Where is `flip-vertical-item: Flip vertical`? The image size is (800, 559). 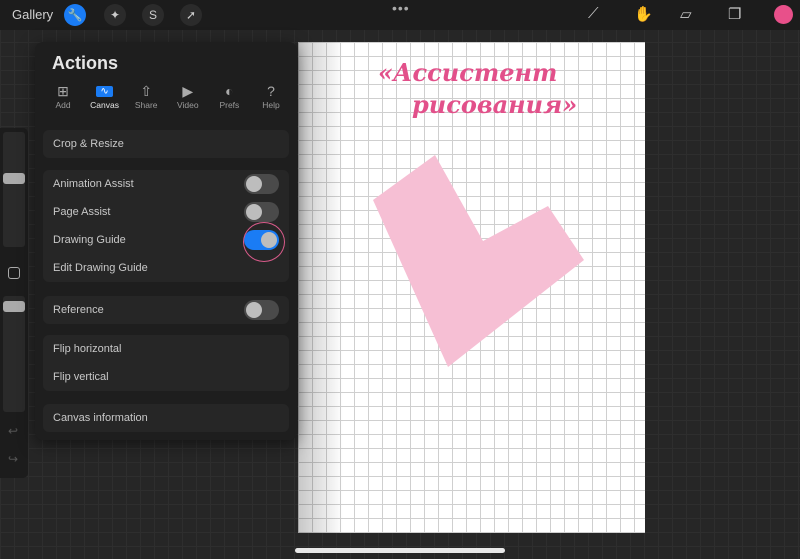
flip-vertical-item: Flip vertical is located at coordinates (166, 377).